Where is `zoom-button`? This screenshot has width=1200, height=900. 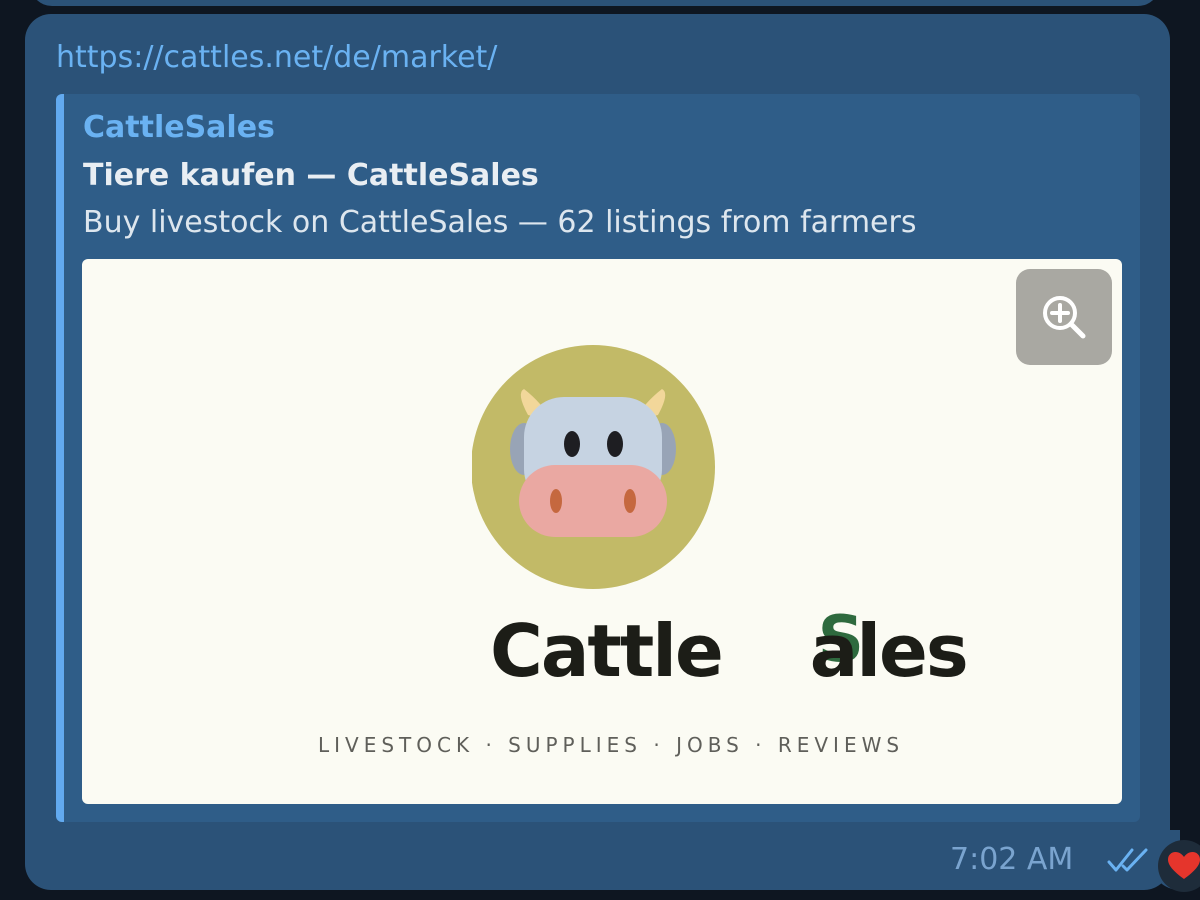 zoom-button is located at coordinates (1064, 317).